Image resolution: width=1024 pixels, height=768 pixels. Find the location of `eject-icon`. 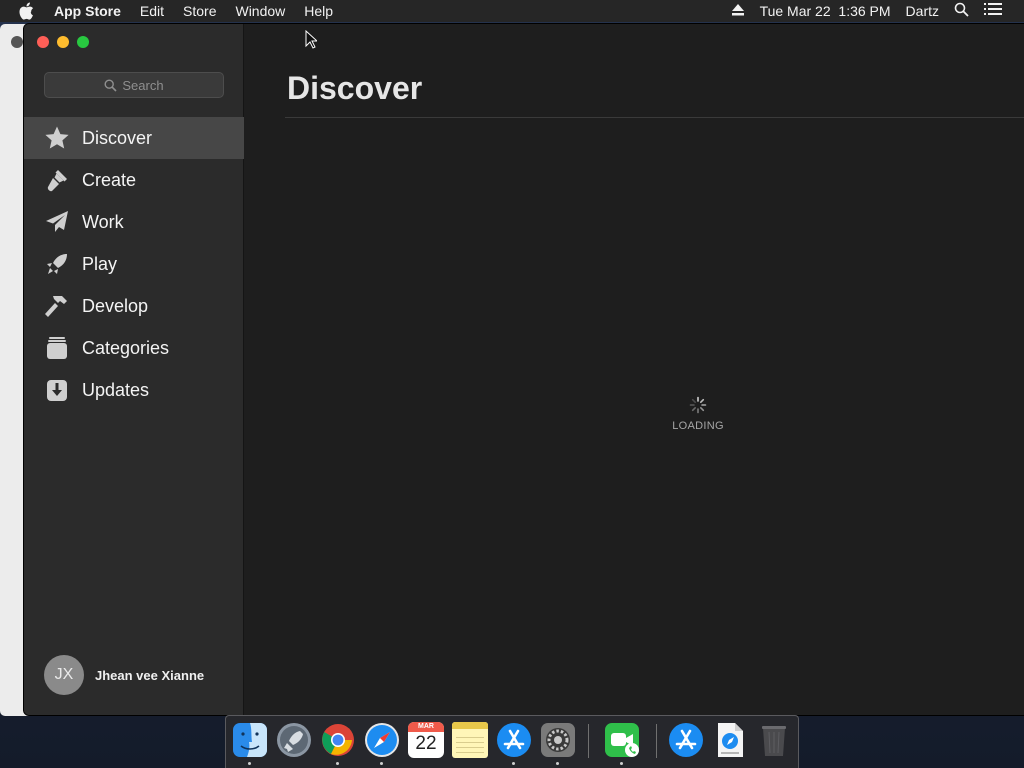

eject-icon is located at coordinates (738, 11).